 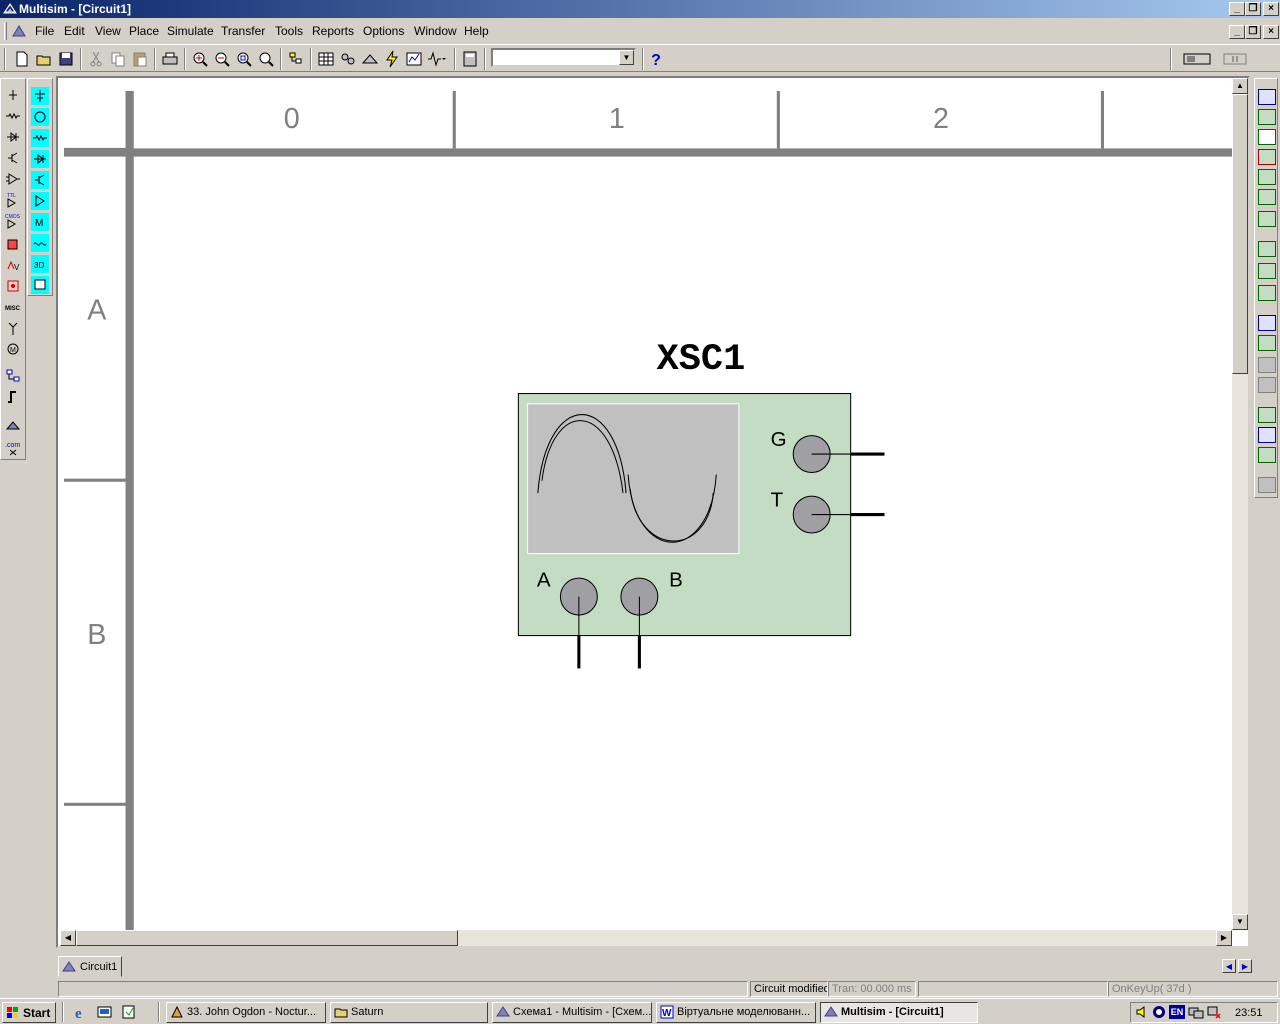 I want to click on zoom-out-icon, so click(x=222, y=59).